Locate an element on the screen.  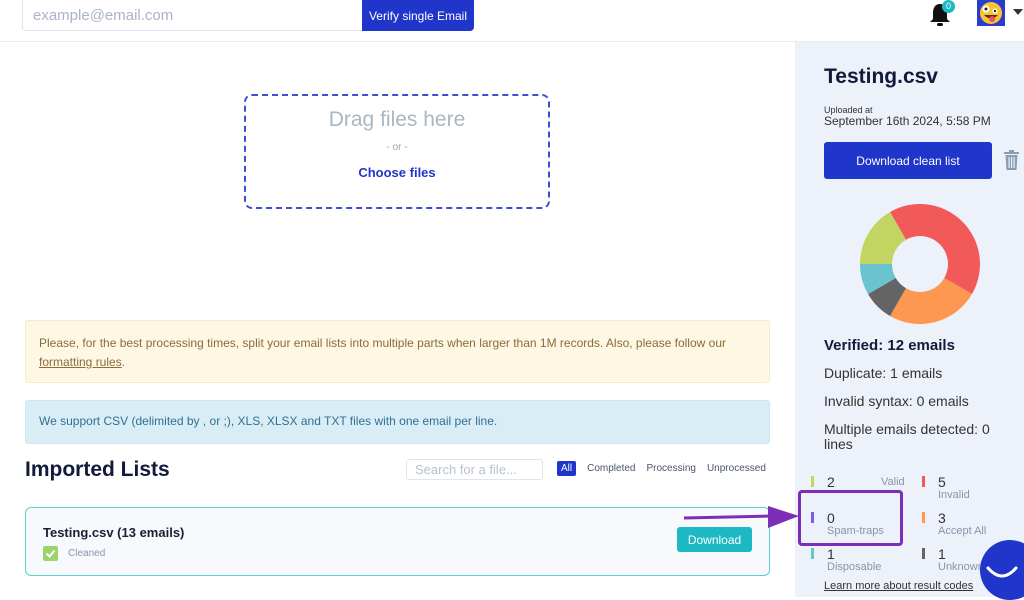
legend-invalid-color is located at coordinates (923, 481).